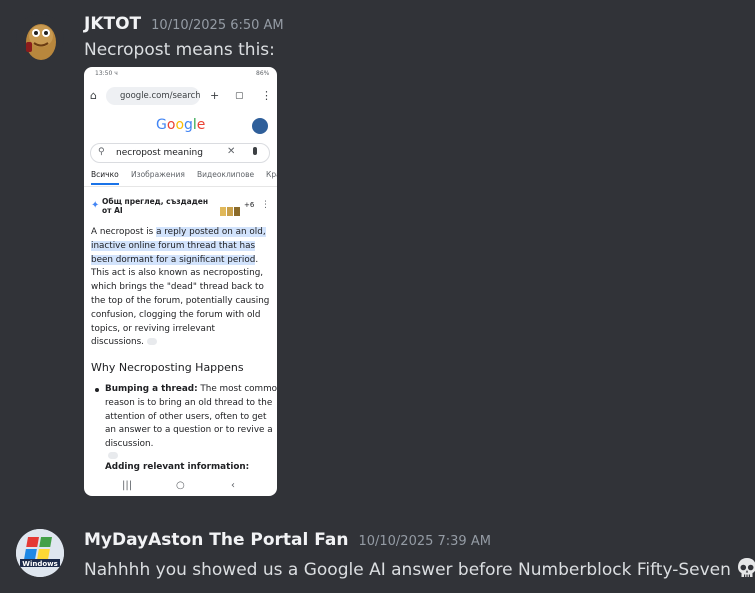 The height and width of the screenshot is (593, 755). What do you see at coordinates (181, 125) in the screenshot?
I see `google-logo: Google` at bounding box center [181, 125].